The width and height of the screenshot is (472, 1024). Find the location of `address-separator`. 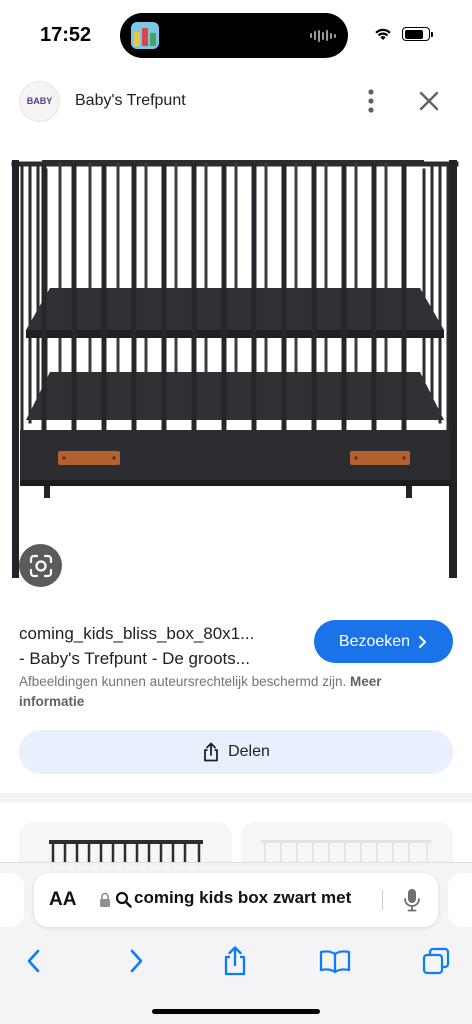

address-separator is located at coordinates (382, 900).